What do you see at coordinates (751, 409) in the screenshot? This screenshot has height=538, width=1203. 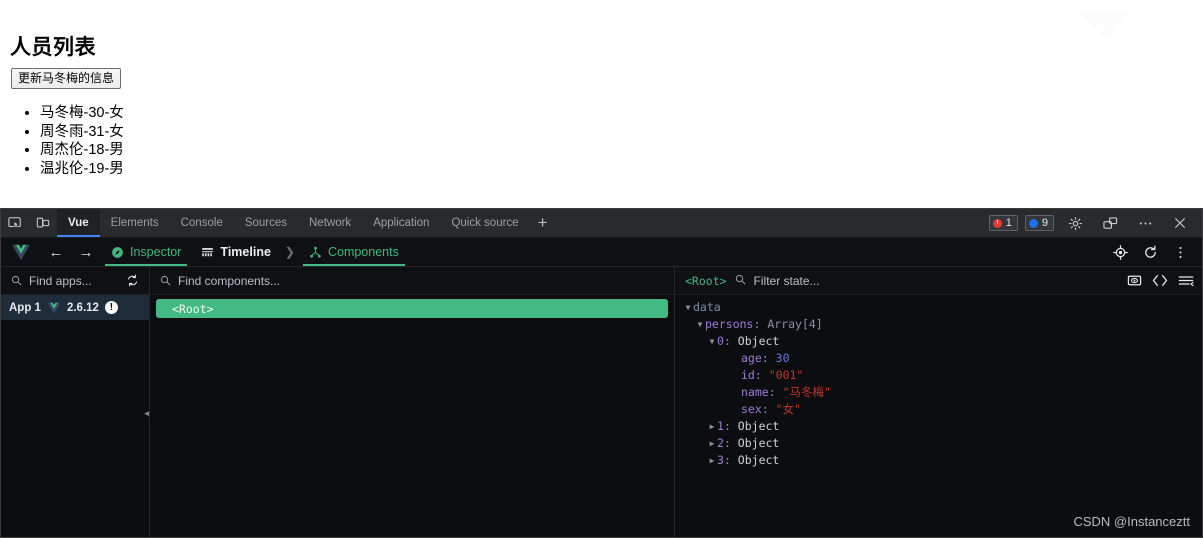 I see `state-key: sex` at bounding box center [751, 409].